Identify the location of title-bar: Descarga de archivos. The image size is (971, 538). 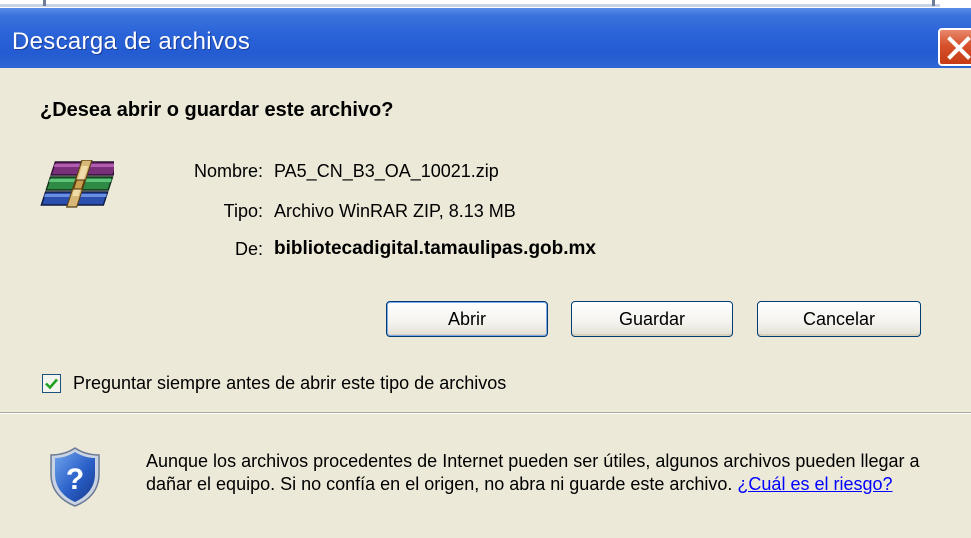
(485, 38).